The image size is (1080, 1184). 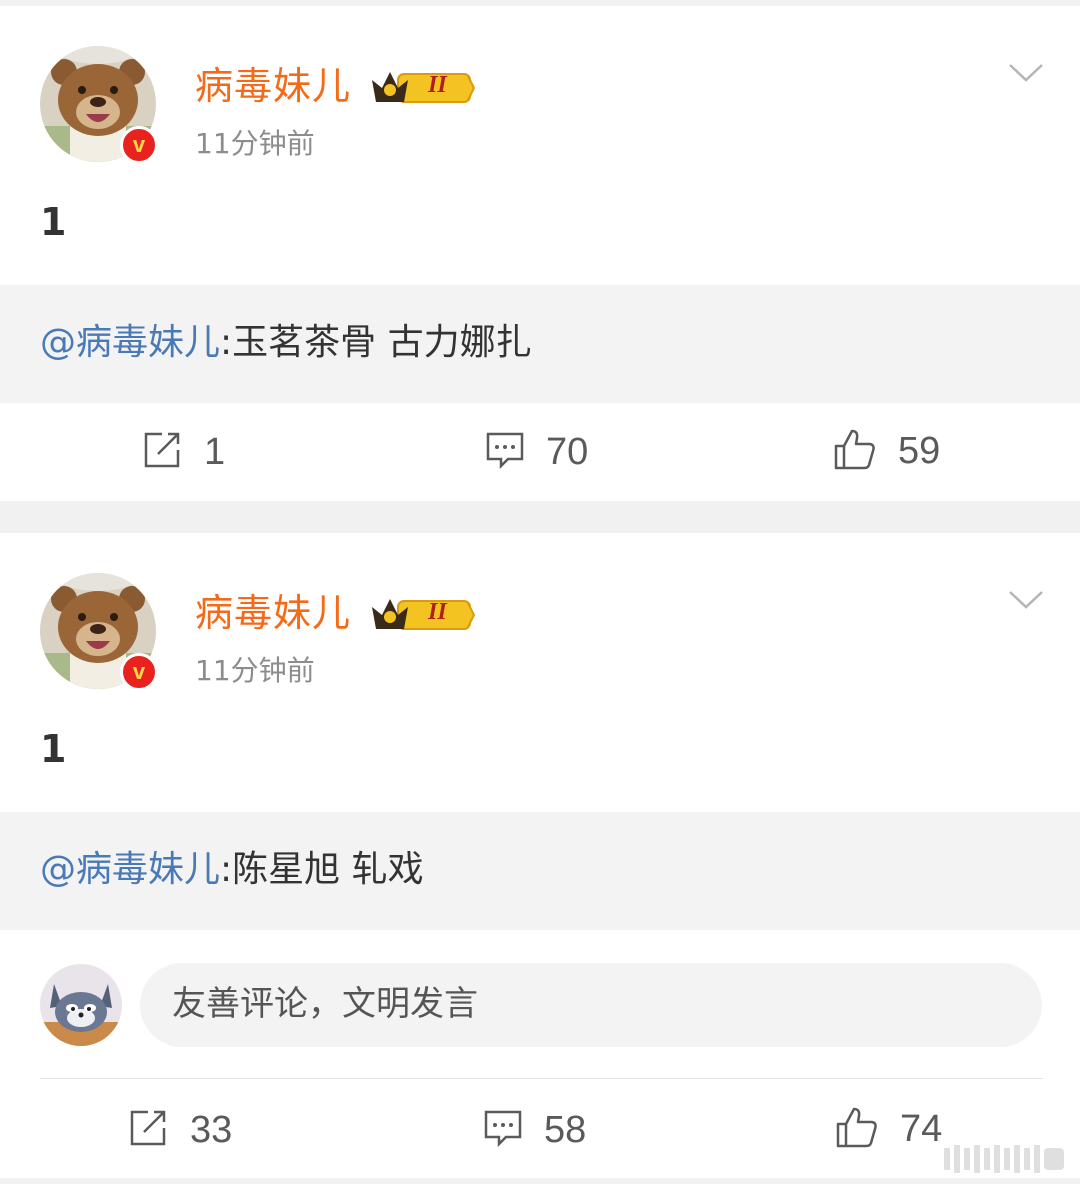 What do you see at coordinates (322, 869) in the screenshot?
I see `quote-text: :陈星旭 轧戏` at bounding box center [322, 869].